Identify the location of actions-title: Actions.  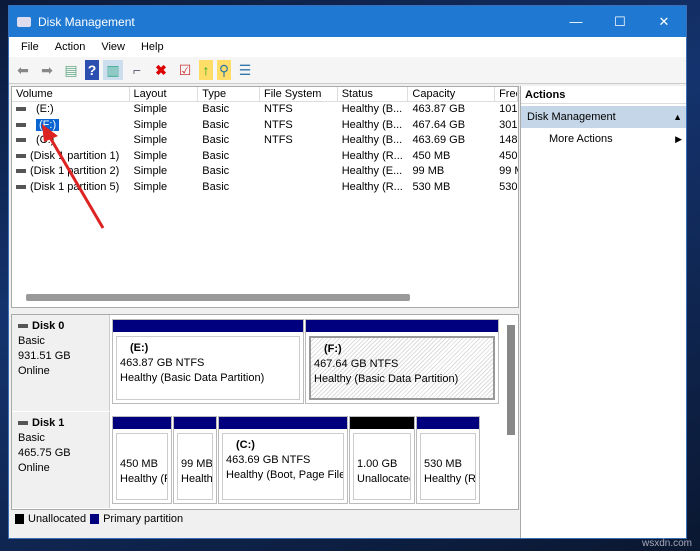
(603, 95).